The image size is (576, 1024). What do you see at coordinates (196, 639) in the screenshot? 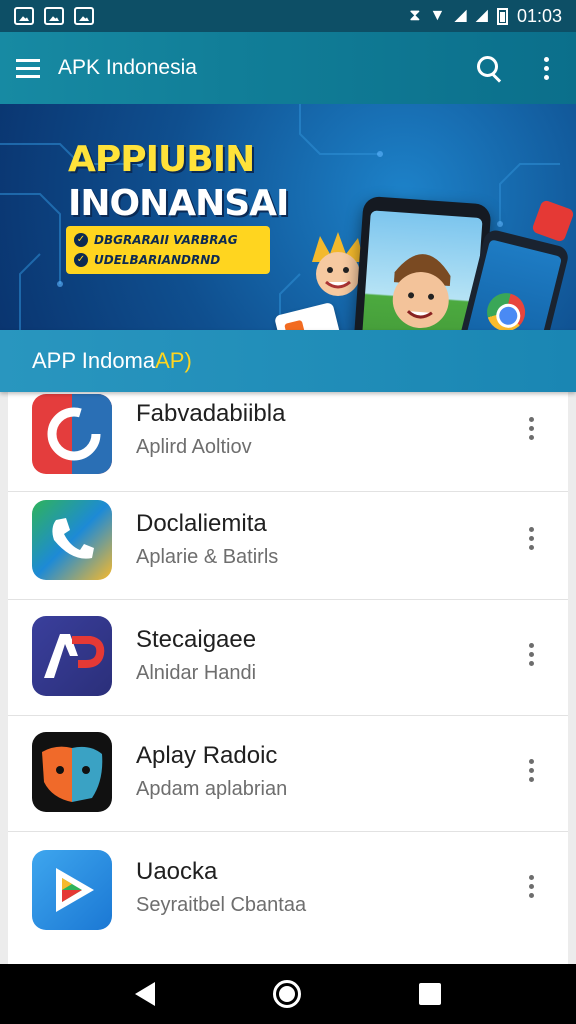
I see `app-title: Stecaigaee` at bounding box center [196, 639].